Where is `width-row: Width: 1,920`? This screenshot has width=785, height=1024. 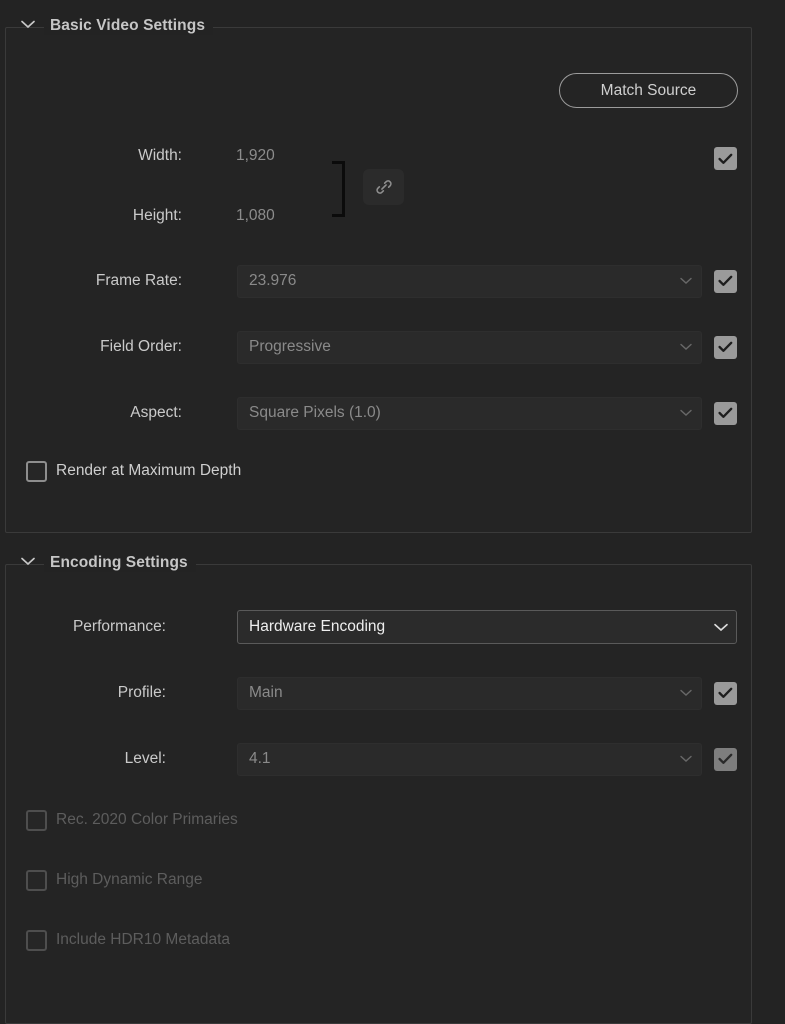
width-row: Width: 1,920 is located at coordinates (378, 156).